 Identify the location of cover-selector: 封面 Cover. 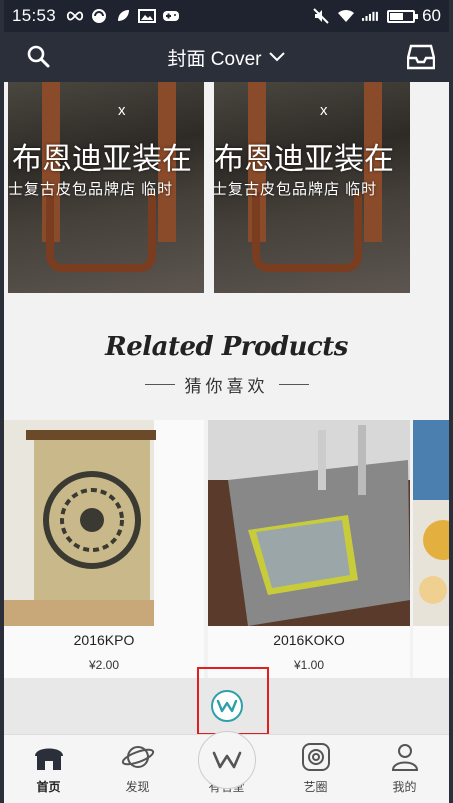
(227, 57).